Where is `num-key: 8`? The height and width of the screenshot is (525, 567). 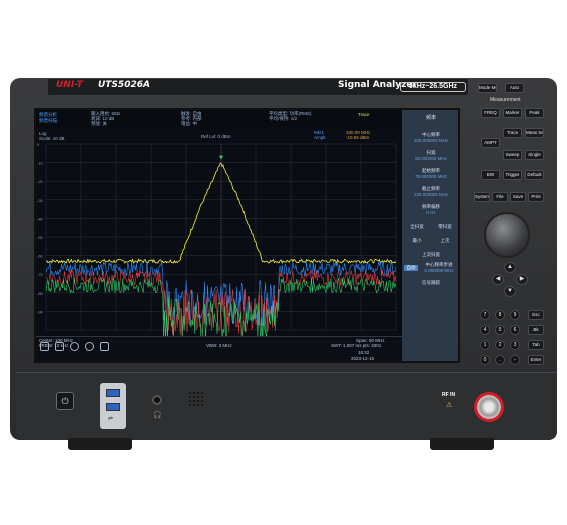 num-key: 8 is located at coordinates (500, 315).